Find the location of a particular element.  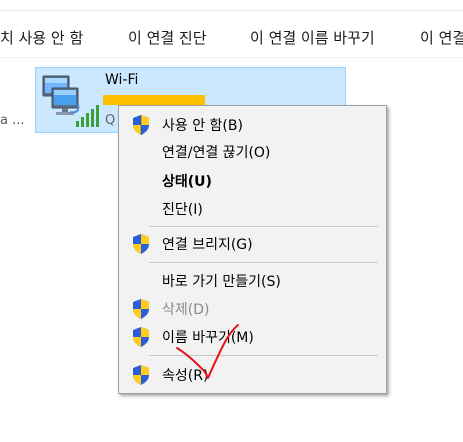

connection-name: Wi-Fi is located at coordinates (122, 80).